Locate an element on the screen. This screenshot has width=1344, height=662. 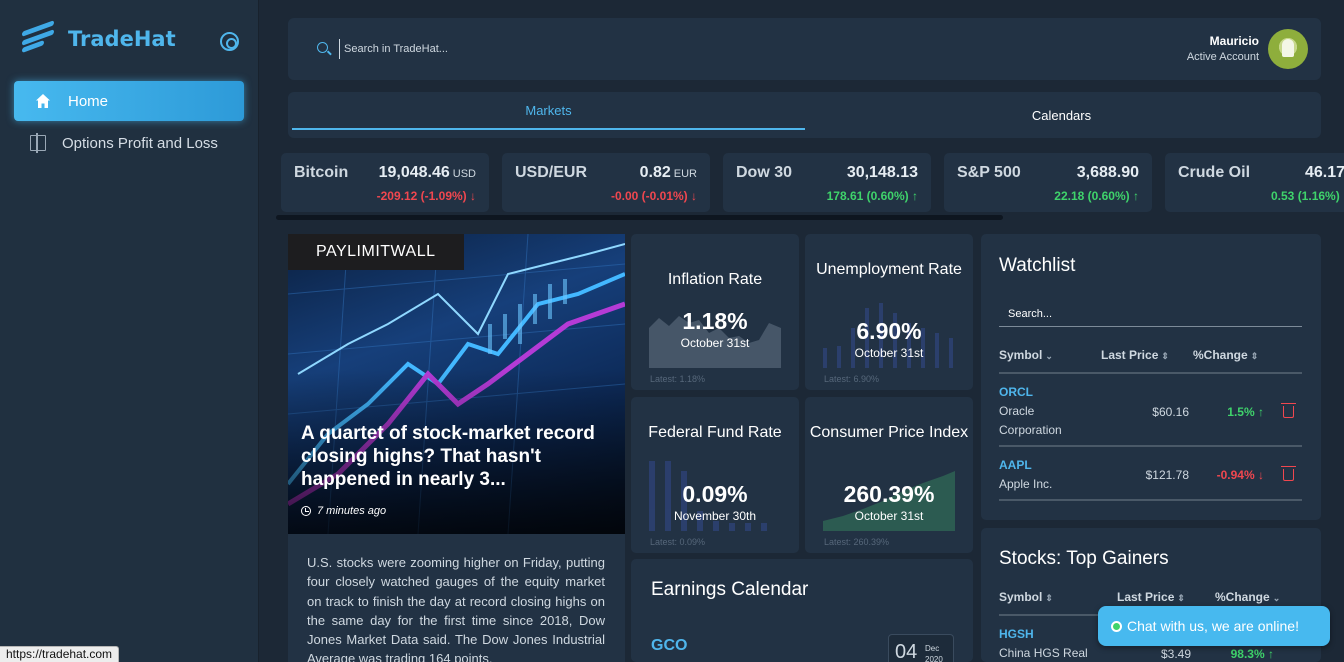
indicator-value: 0.09% is located at coordinates (715, 494).